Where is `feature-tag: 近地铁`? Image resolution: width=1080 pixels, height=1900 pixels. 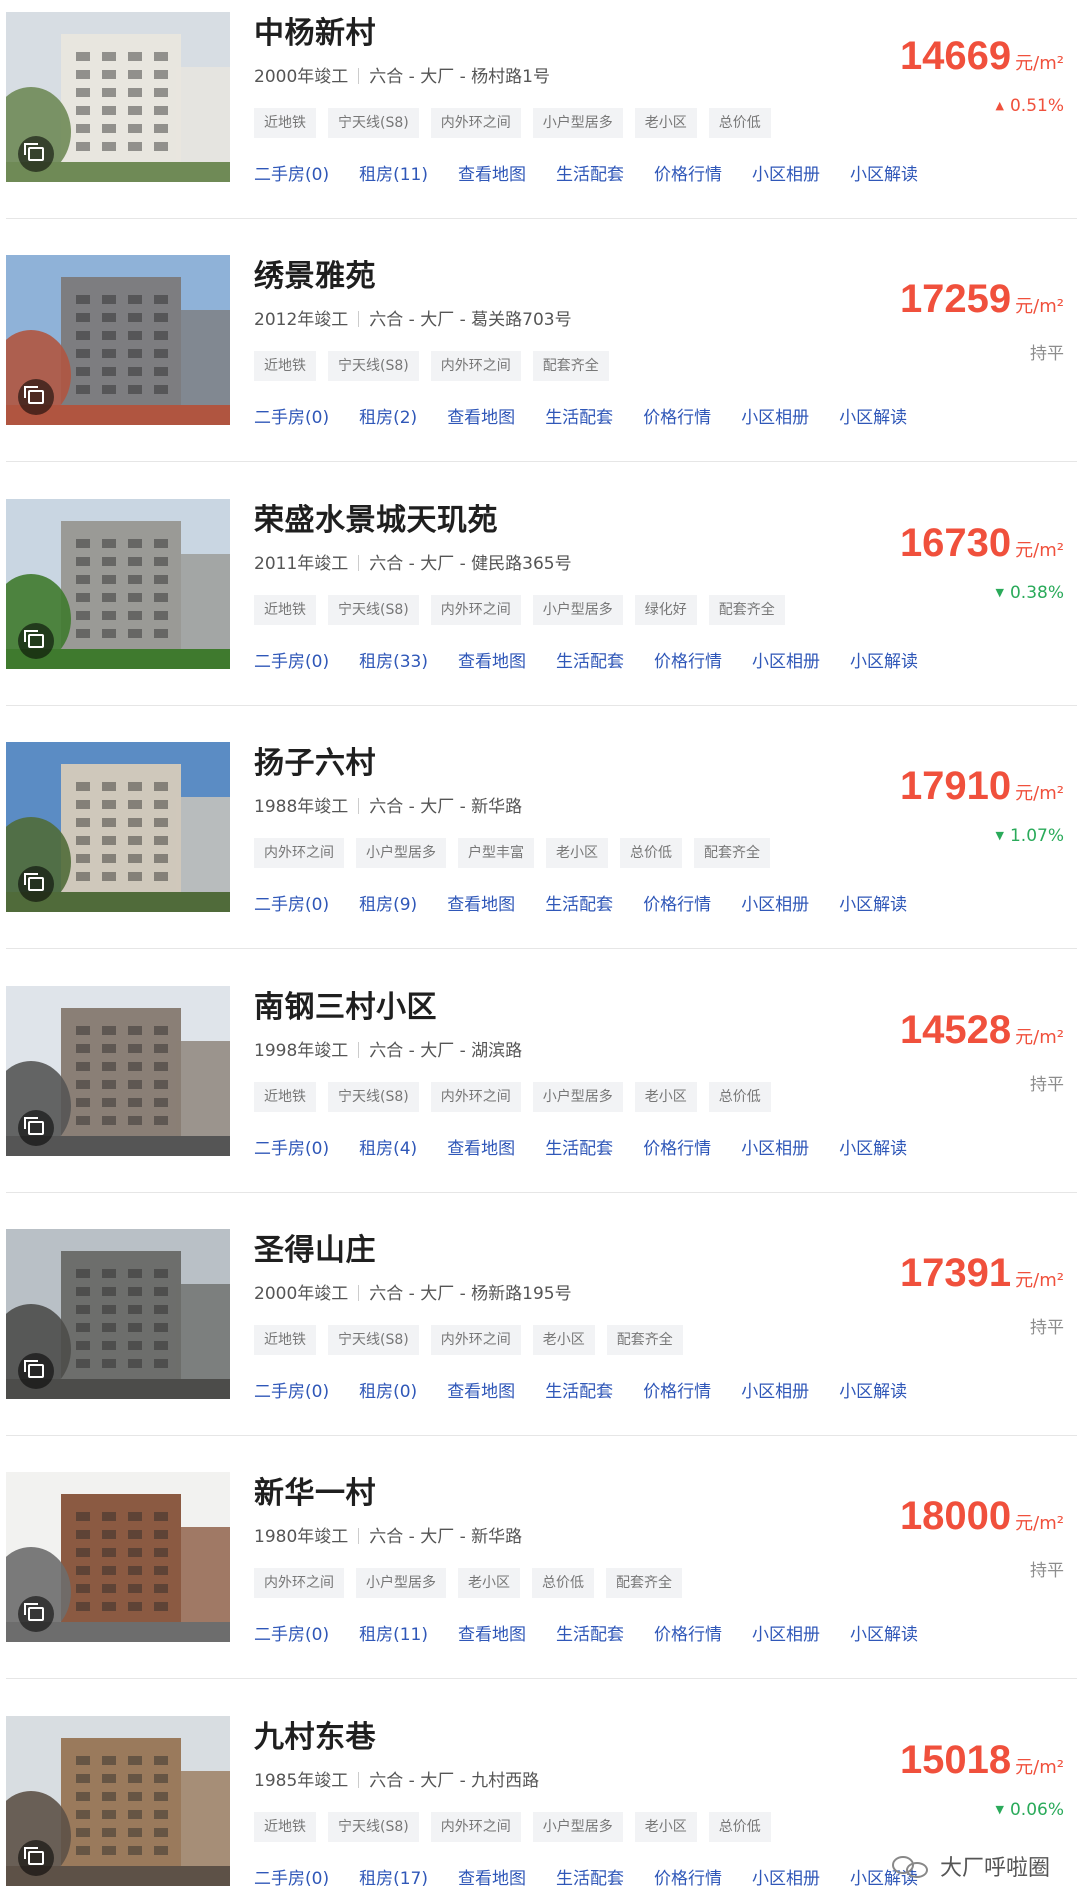 feature-tag: 近地铁 is located at coordinates (285, 1340).